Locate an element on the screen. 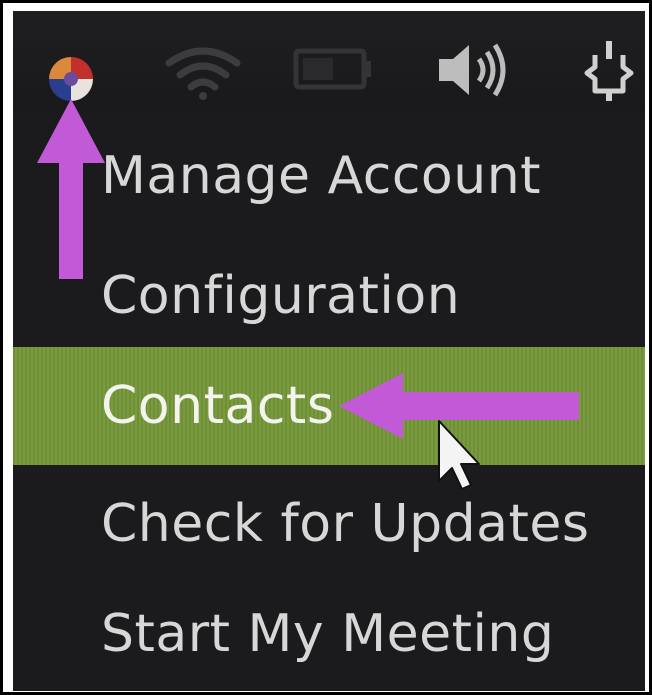  menu-item-label: Manage Account is located at coordinates (321, 176).